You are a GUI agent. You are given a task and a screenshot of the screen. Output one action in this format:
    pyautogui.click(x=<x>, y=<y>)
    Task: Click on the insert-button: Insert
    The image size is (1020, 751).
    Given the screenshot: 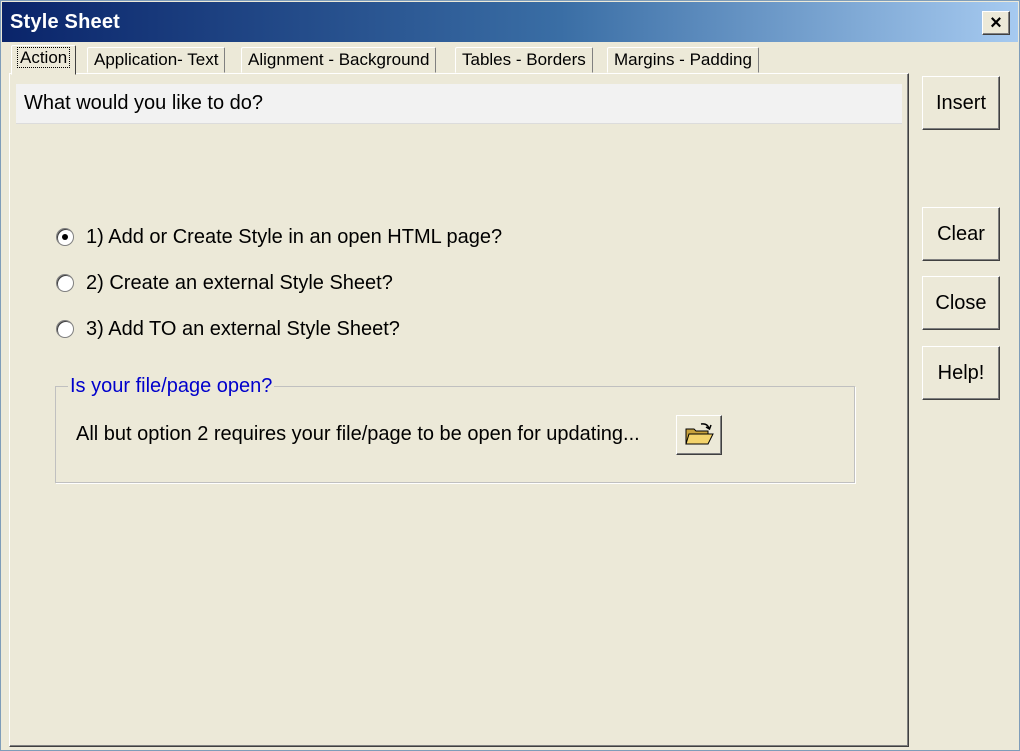 What is the action you would take?
    pyautogui.click(x=961, y=103)
    